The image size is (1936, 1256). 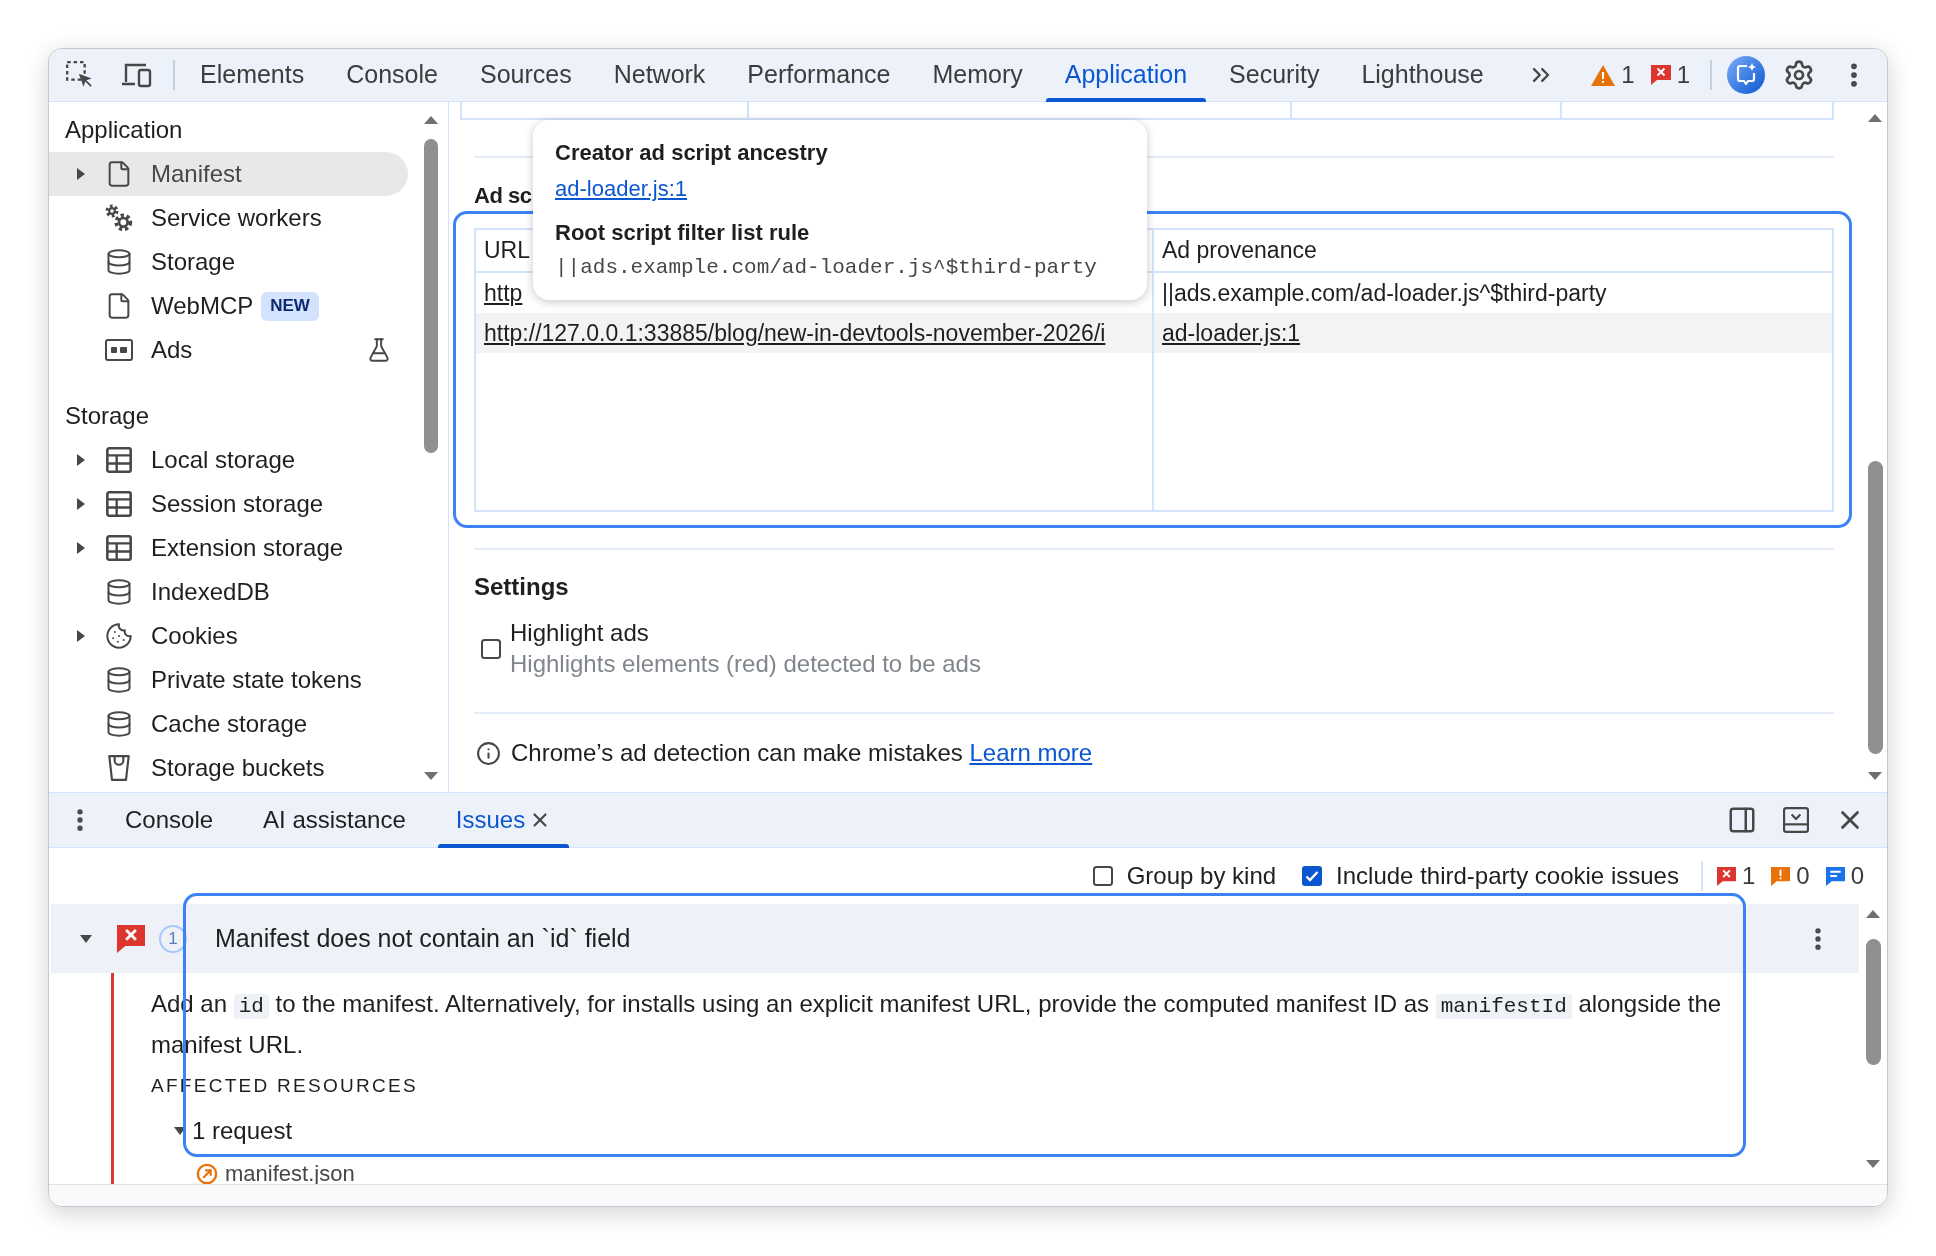 I want to click on section-heading: Ad sc, so click(x=503, y=195).